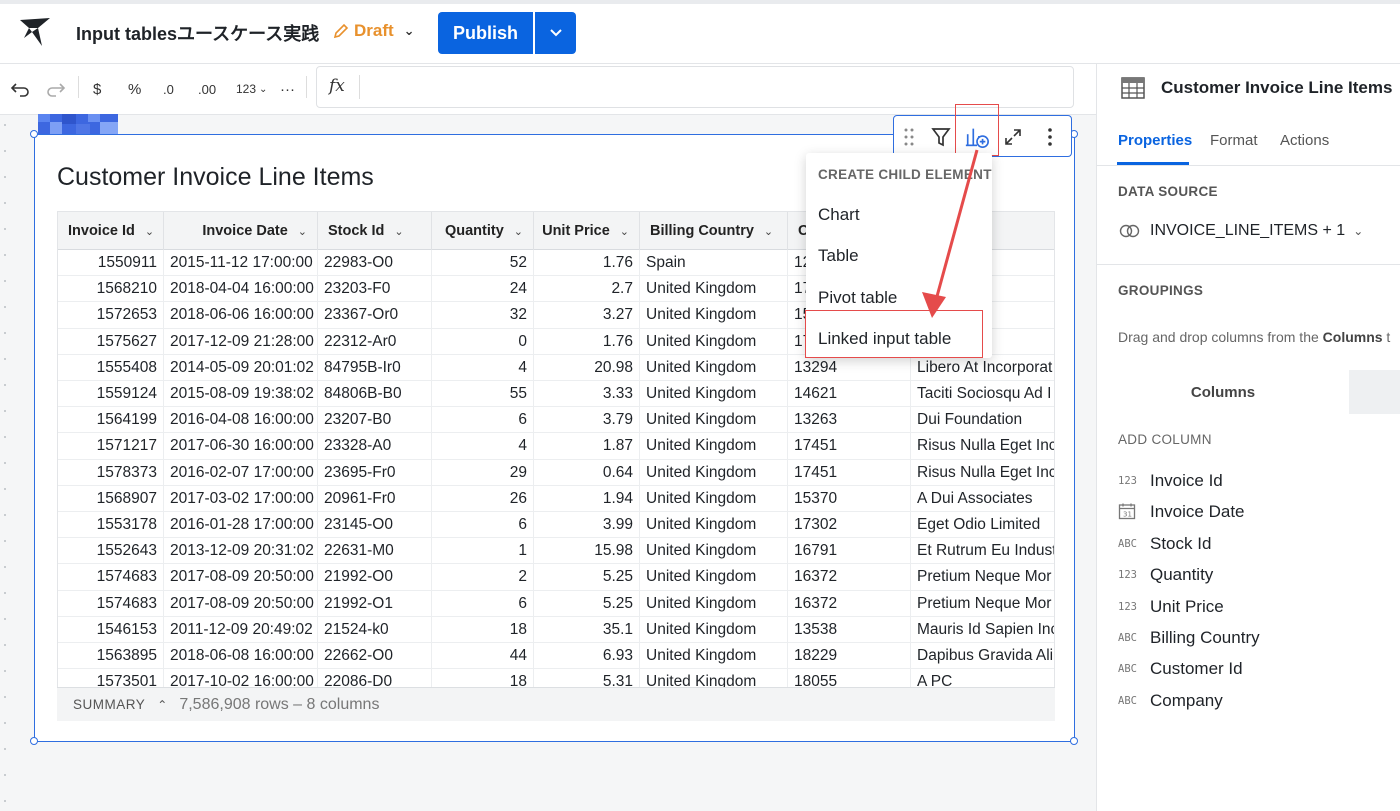 Image resolution: width=1400 pixels, height=811 pixels. Describe the element at coordinates (111, 420) in the screenshot. I see `table-cell: 1564199` at that location.